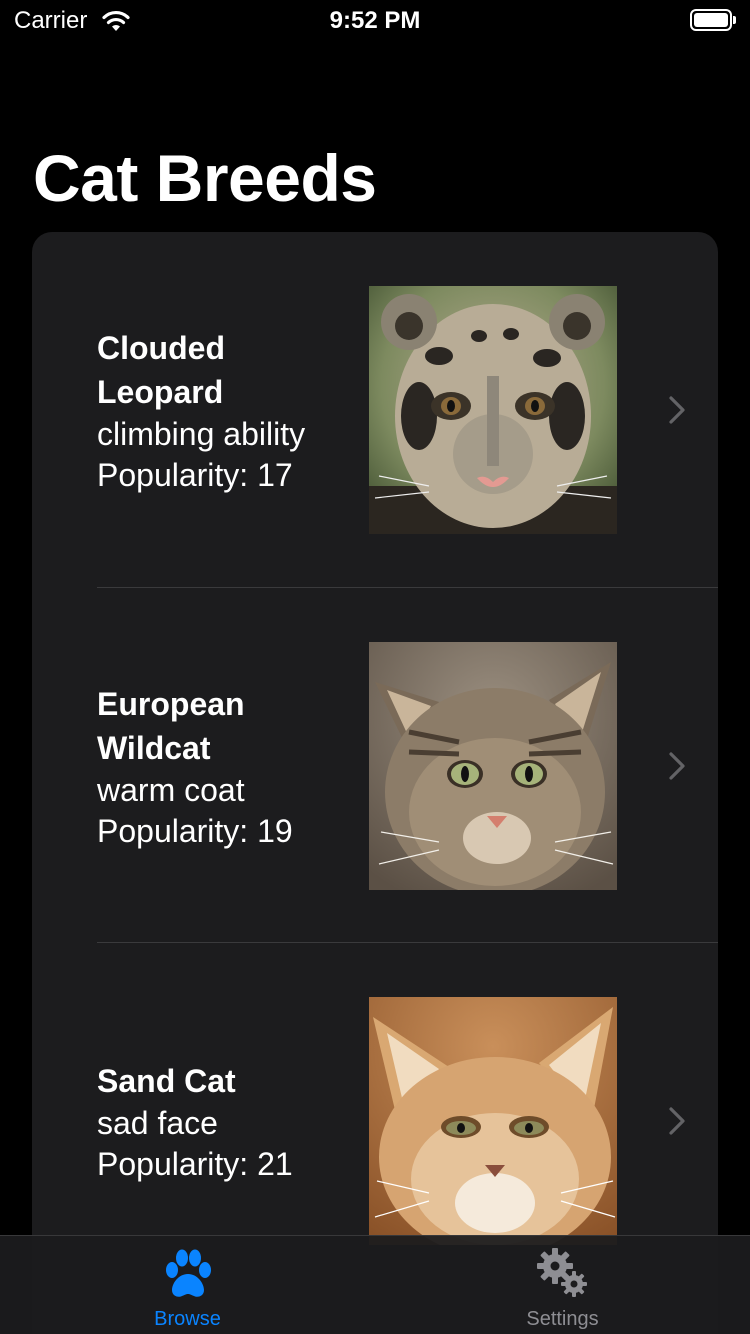 This screenshot has width=750, height=1334. I want to click on clouded-leopard-photo, so click(493, 410).